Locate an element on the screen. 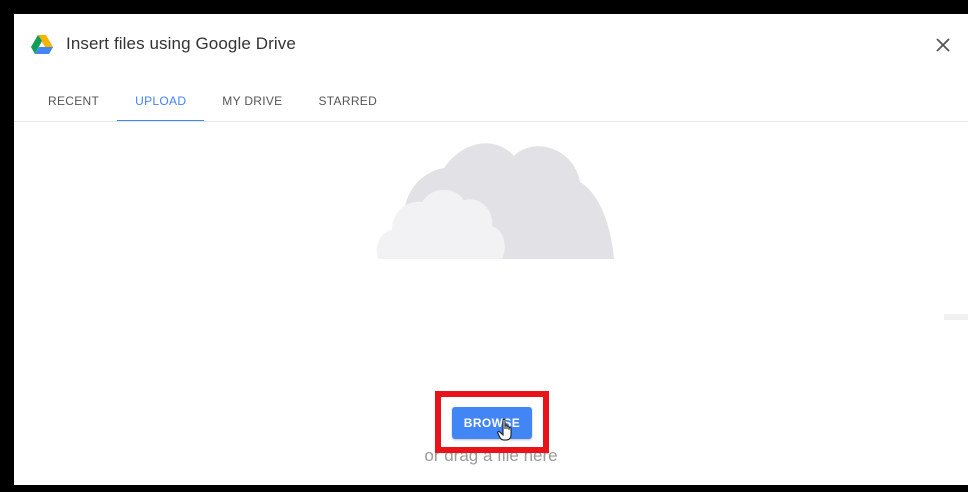  tab-bar: RECENT UPLOAD MY DRIVE STARRED is located at coordinates (213, 103).